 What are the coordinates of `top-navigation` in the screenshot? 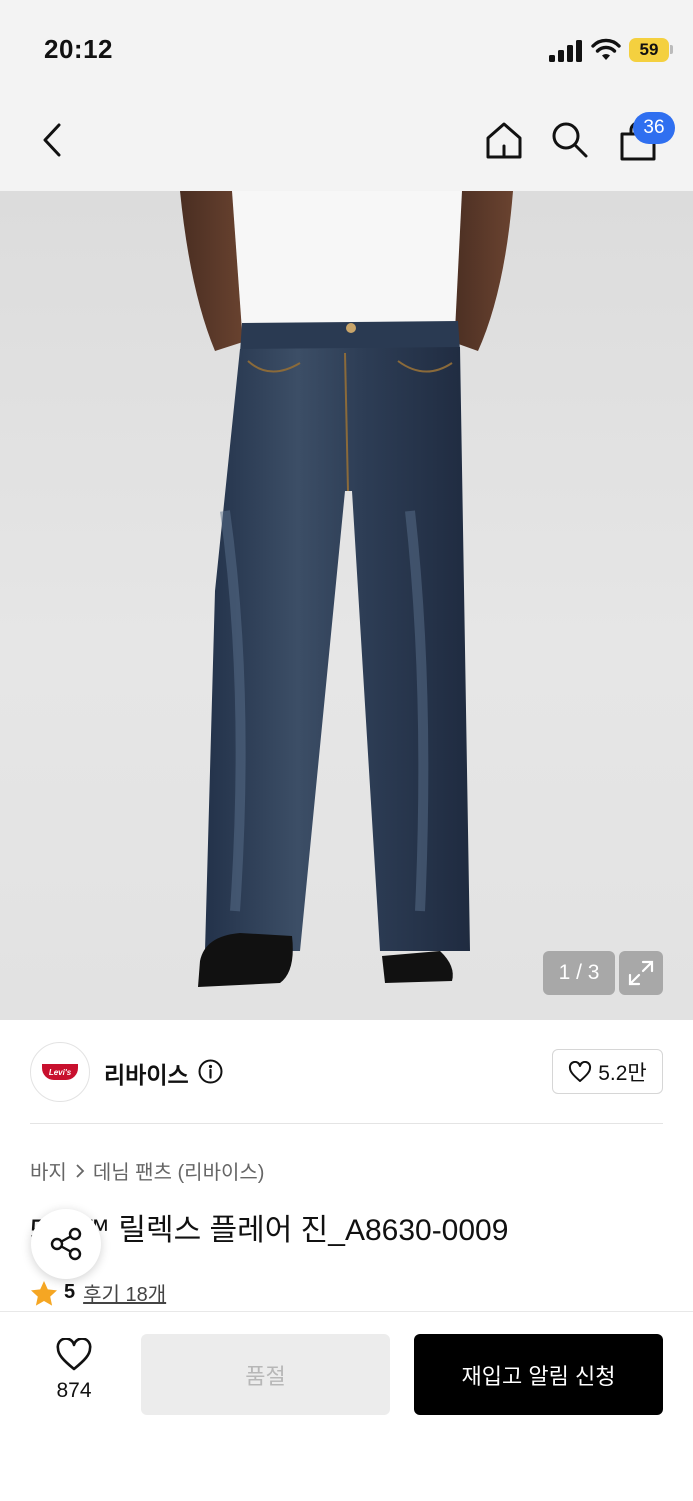 It's located at (346, 140).